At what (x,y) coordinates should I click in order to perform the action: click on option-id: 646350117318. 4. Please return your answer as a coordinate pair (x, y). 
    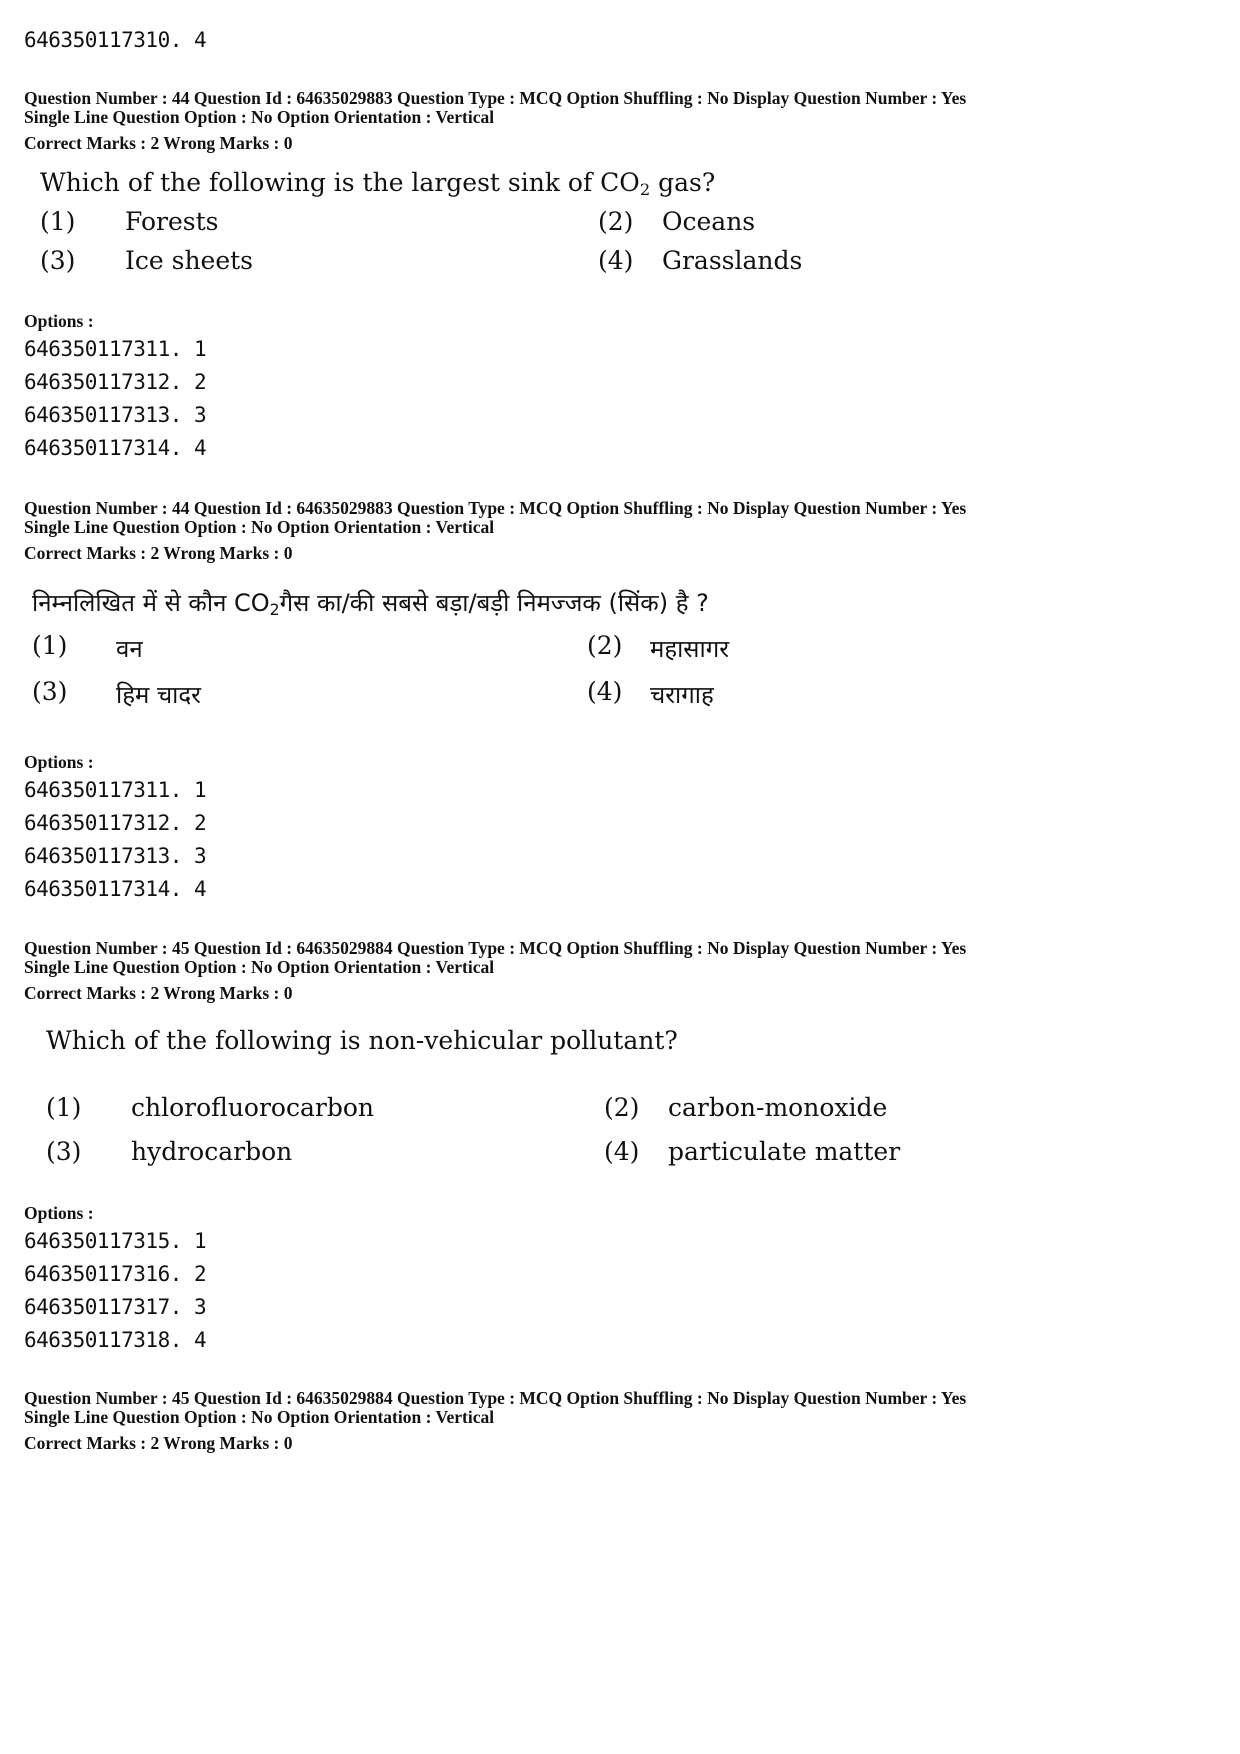
    Looking at the image, I should click on (115, 1340).